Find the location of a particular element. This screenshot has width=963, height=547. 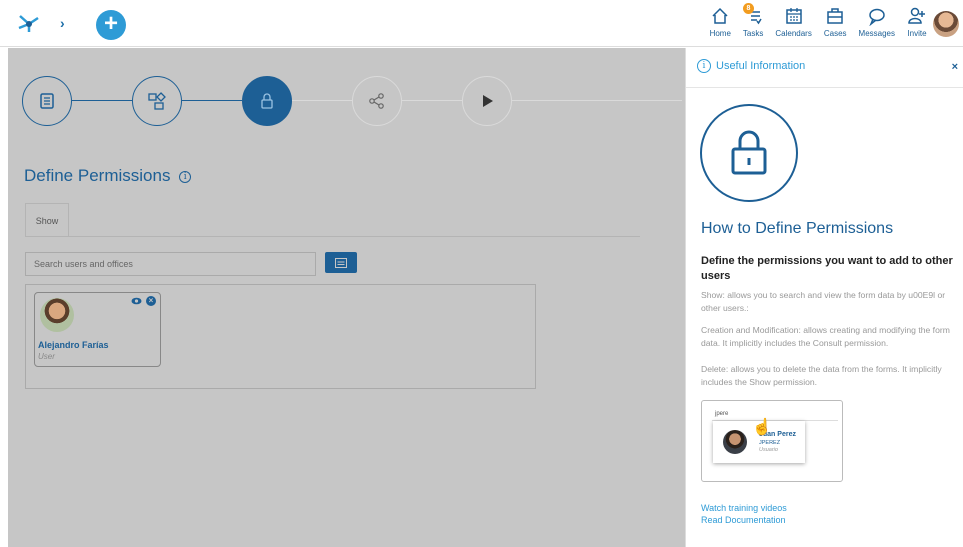

list-icon is located at coordinates (341, 262).